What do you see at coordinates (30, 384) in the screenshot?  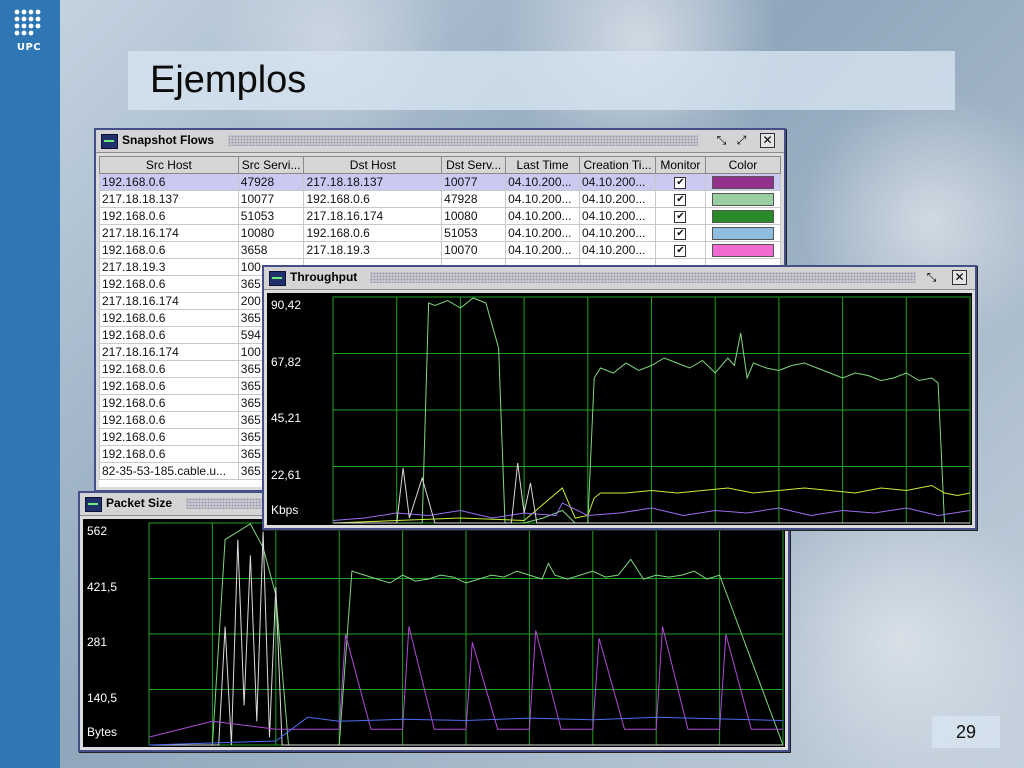 I see `sidebar-bar: UPC` at bounding box center [30, 384].